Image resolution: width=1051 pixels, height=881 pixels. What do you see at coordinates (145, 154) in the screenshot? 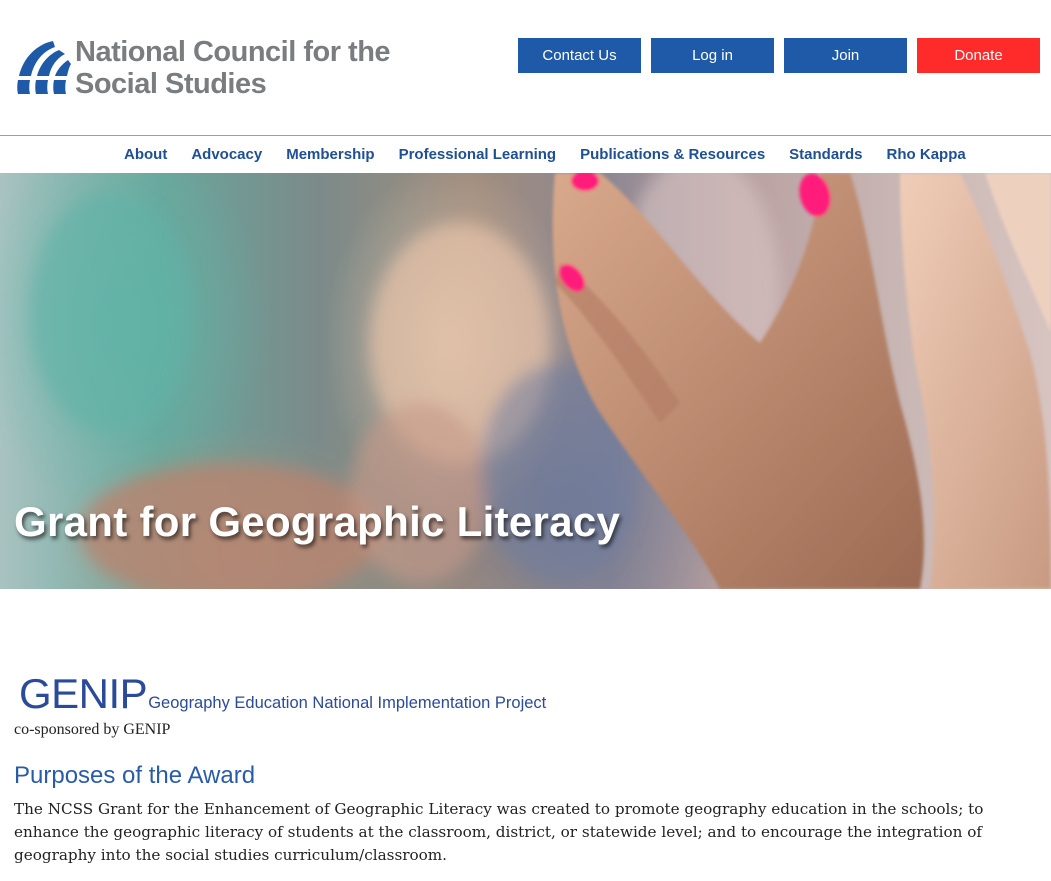
I see `nav-item-about: About` at bounding box center [145, 154].